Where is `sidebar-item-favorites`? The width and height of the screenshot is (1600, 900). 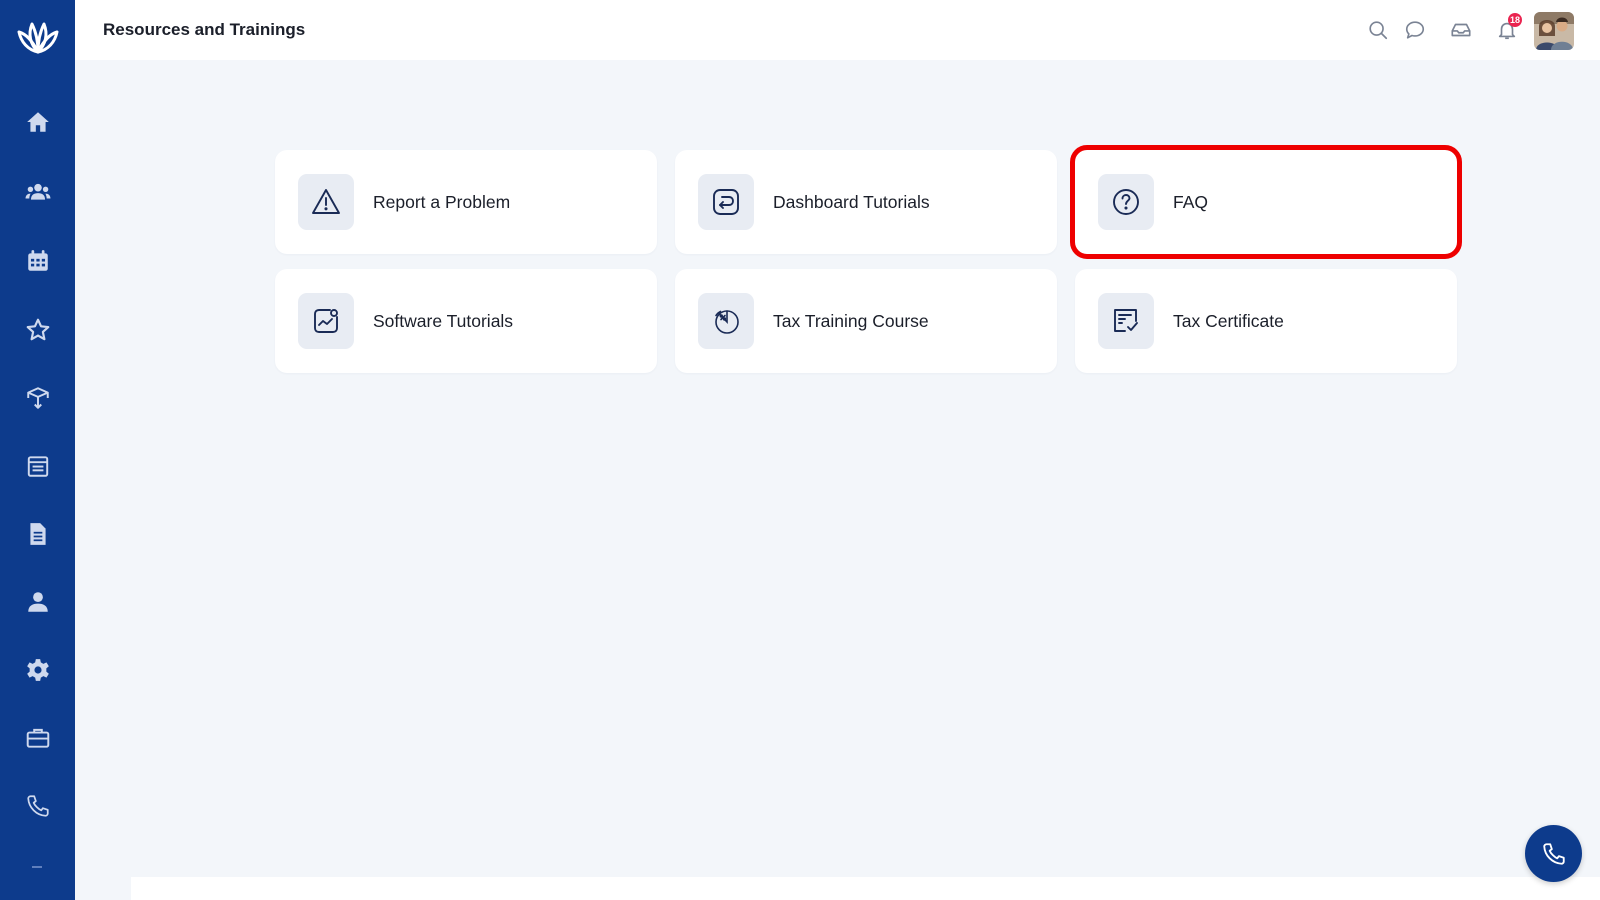
sidebar-item-favorites is located at coordinates (37, 330).